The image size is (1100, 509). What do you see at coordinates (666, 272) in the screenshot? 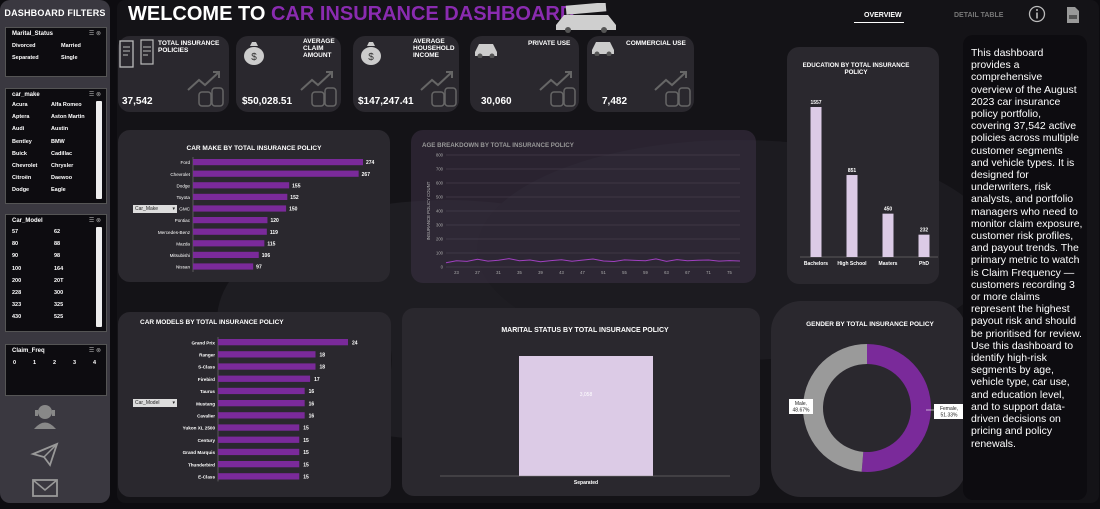
I see `x-tick-label: 63` at bounding box center [666, 272].